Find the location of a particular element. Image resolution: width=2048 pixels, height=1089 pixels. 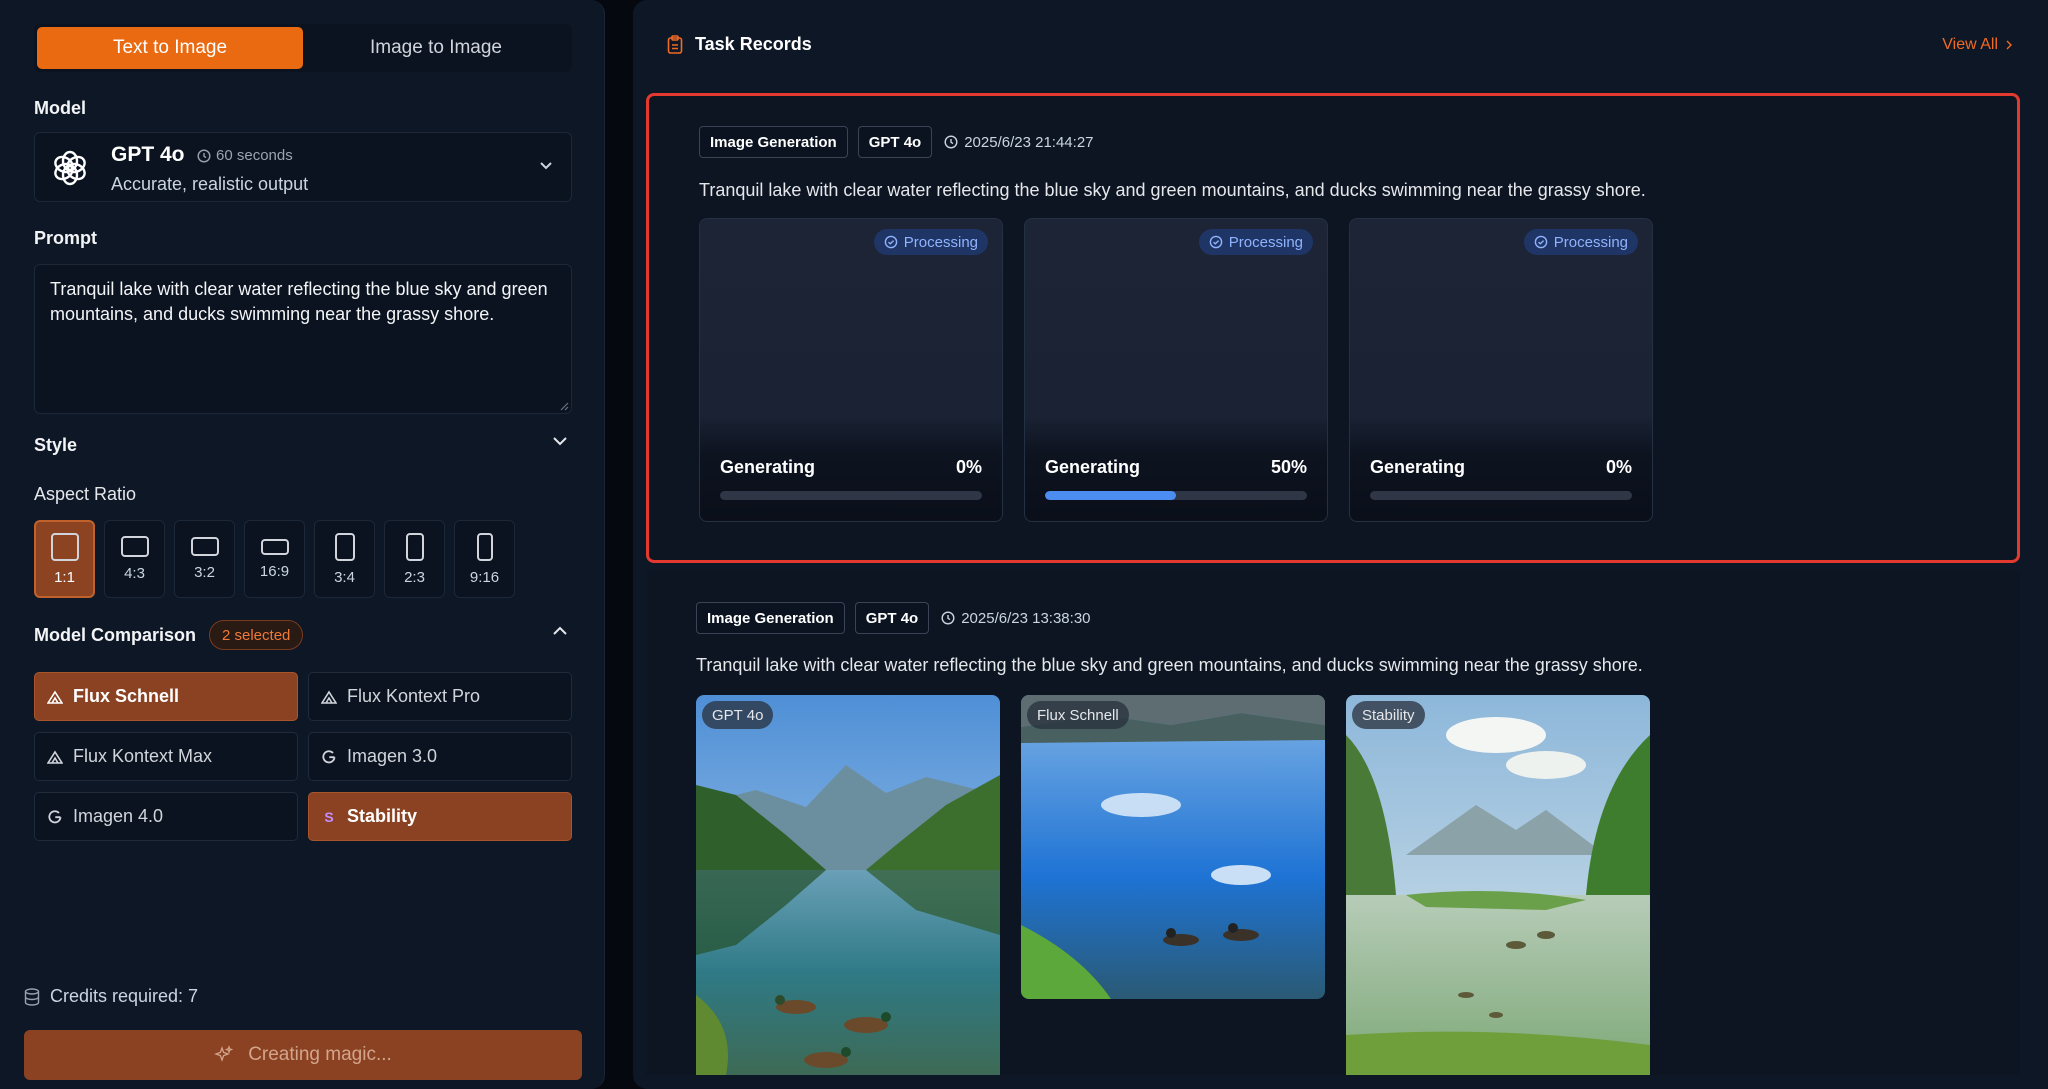

progress-percent: 50% is located at coordinates (1288, 467).